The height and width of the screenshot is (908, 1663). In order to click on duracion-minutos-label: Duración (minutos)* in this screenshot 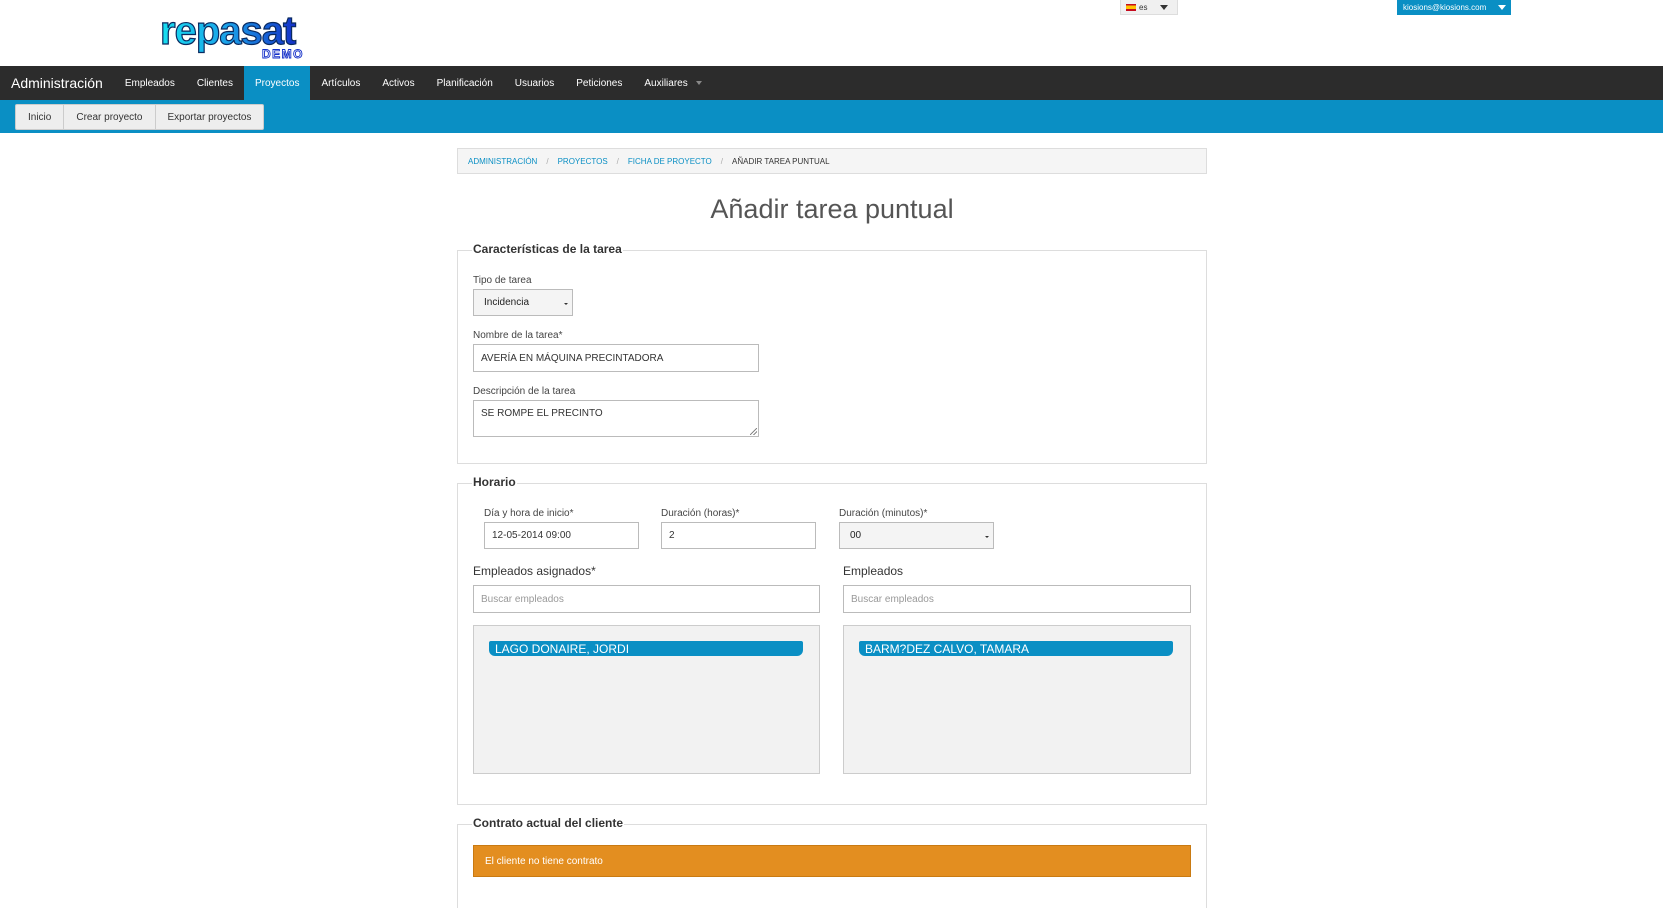, I will do `click(883, 513)`.